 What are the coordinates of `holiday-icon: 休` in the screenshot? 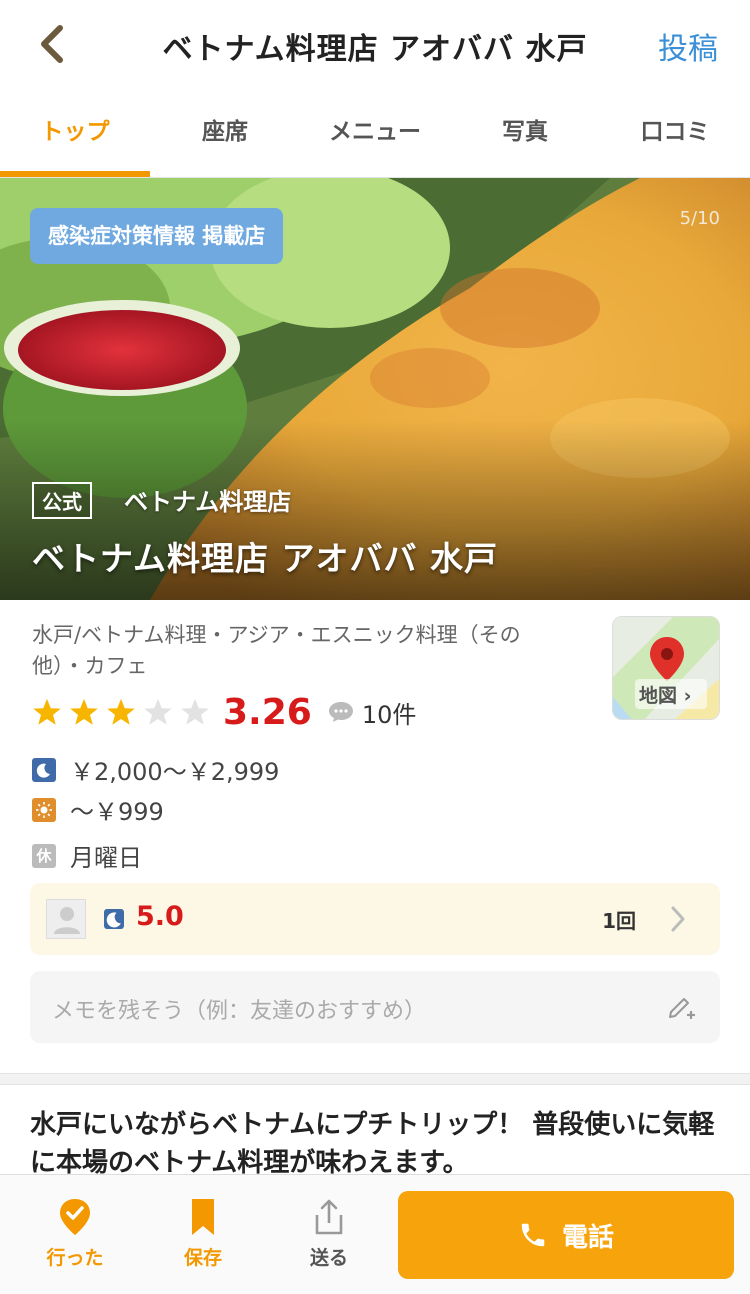 It's located at (44, 855).